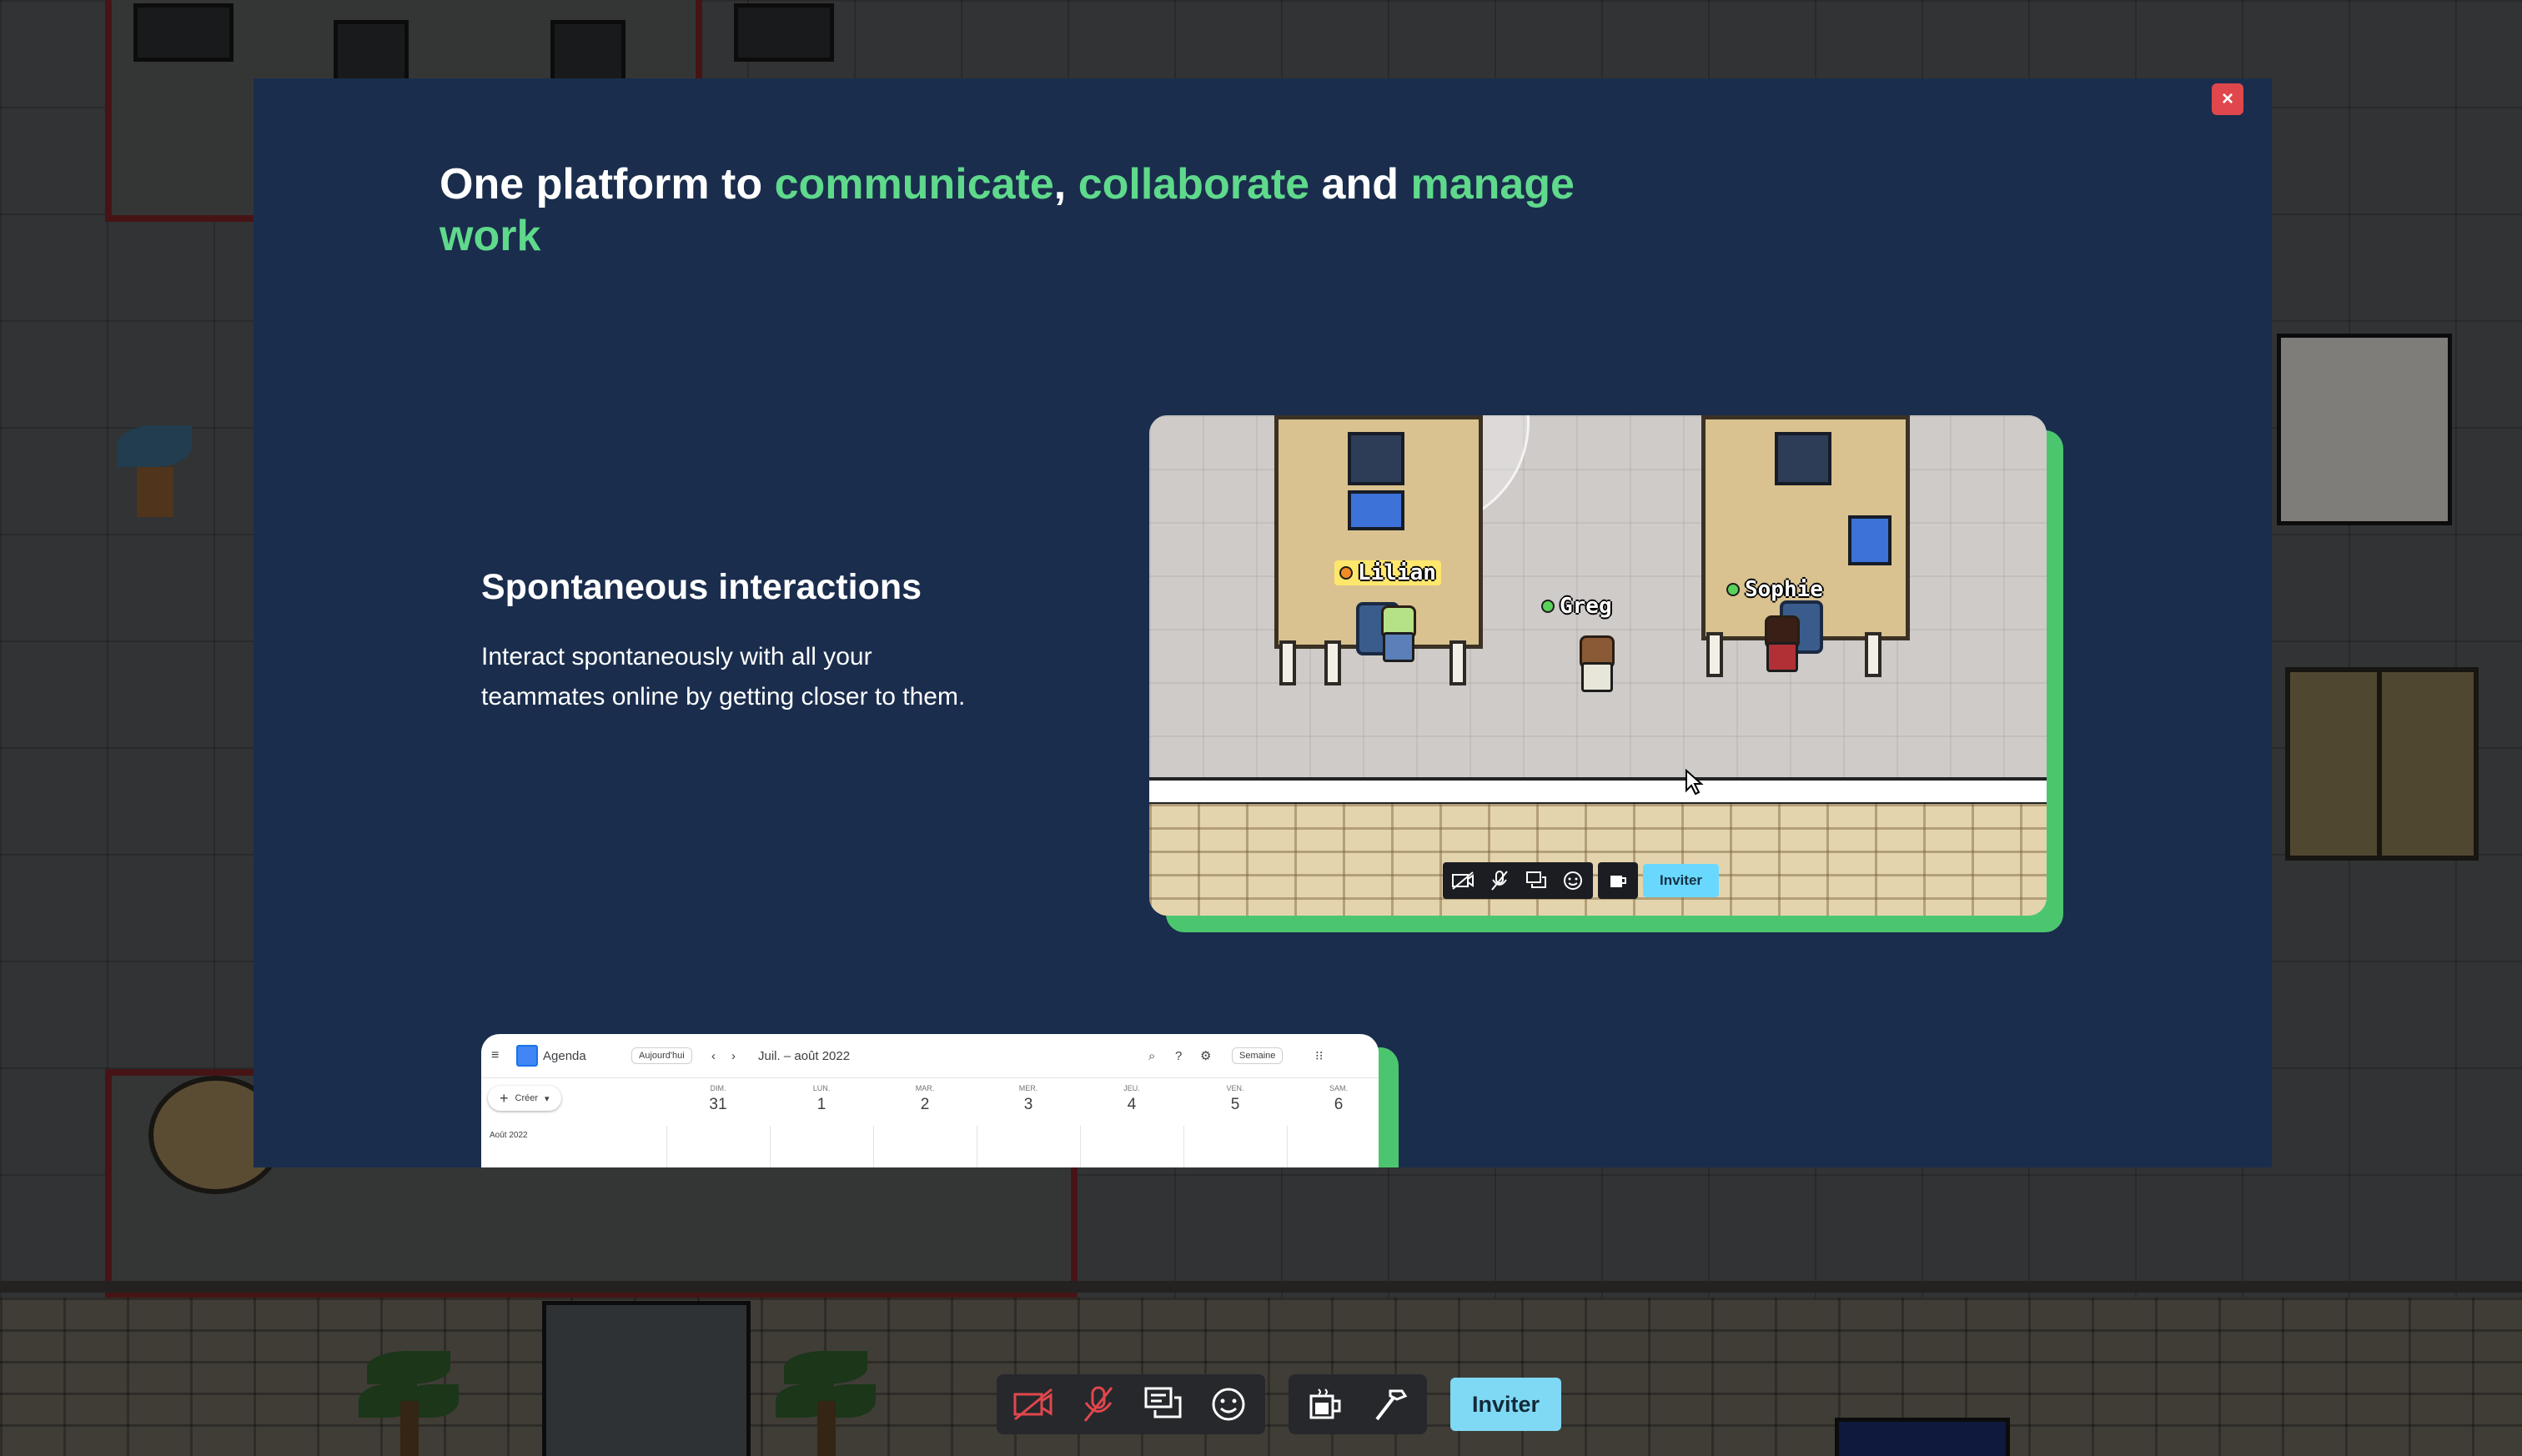 This screenshot has height=1456, width=2522. Describe the element at coordinates (1681, 880) in the screenshot. I see `preview-invite-button: Inviter` at that location.